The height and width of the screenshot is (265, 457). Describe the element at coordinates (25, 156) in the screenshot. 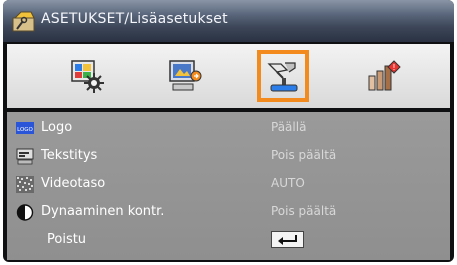

I see `caption-icon` at that location.